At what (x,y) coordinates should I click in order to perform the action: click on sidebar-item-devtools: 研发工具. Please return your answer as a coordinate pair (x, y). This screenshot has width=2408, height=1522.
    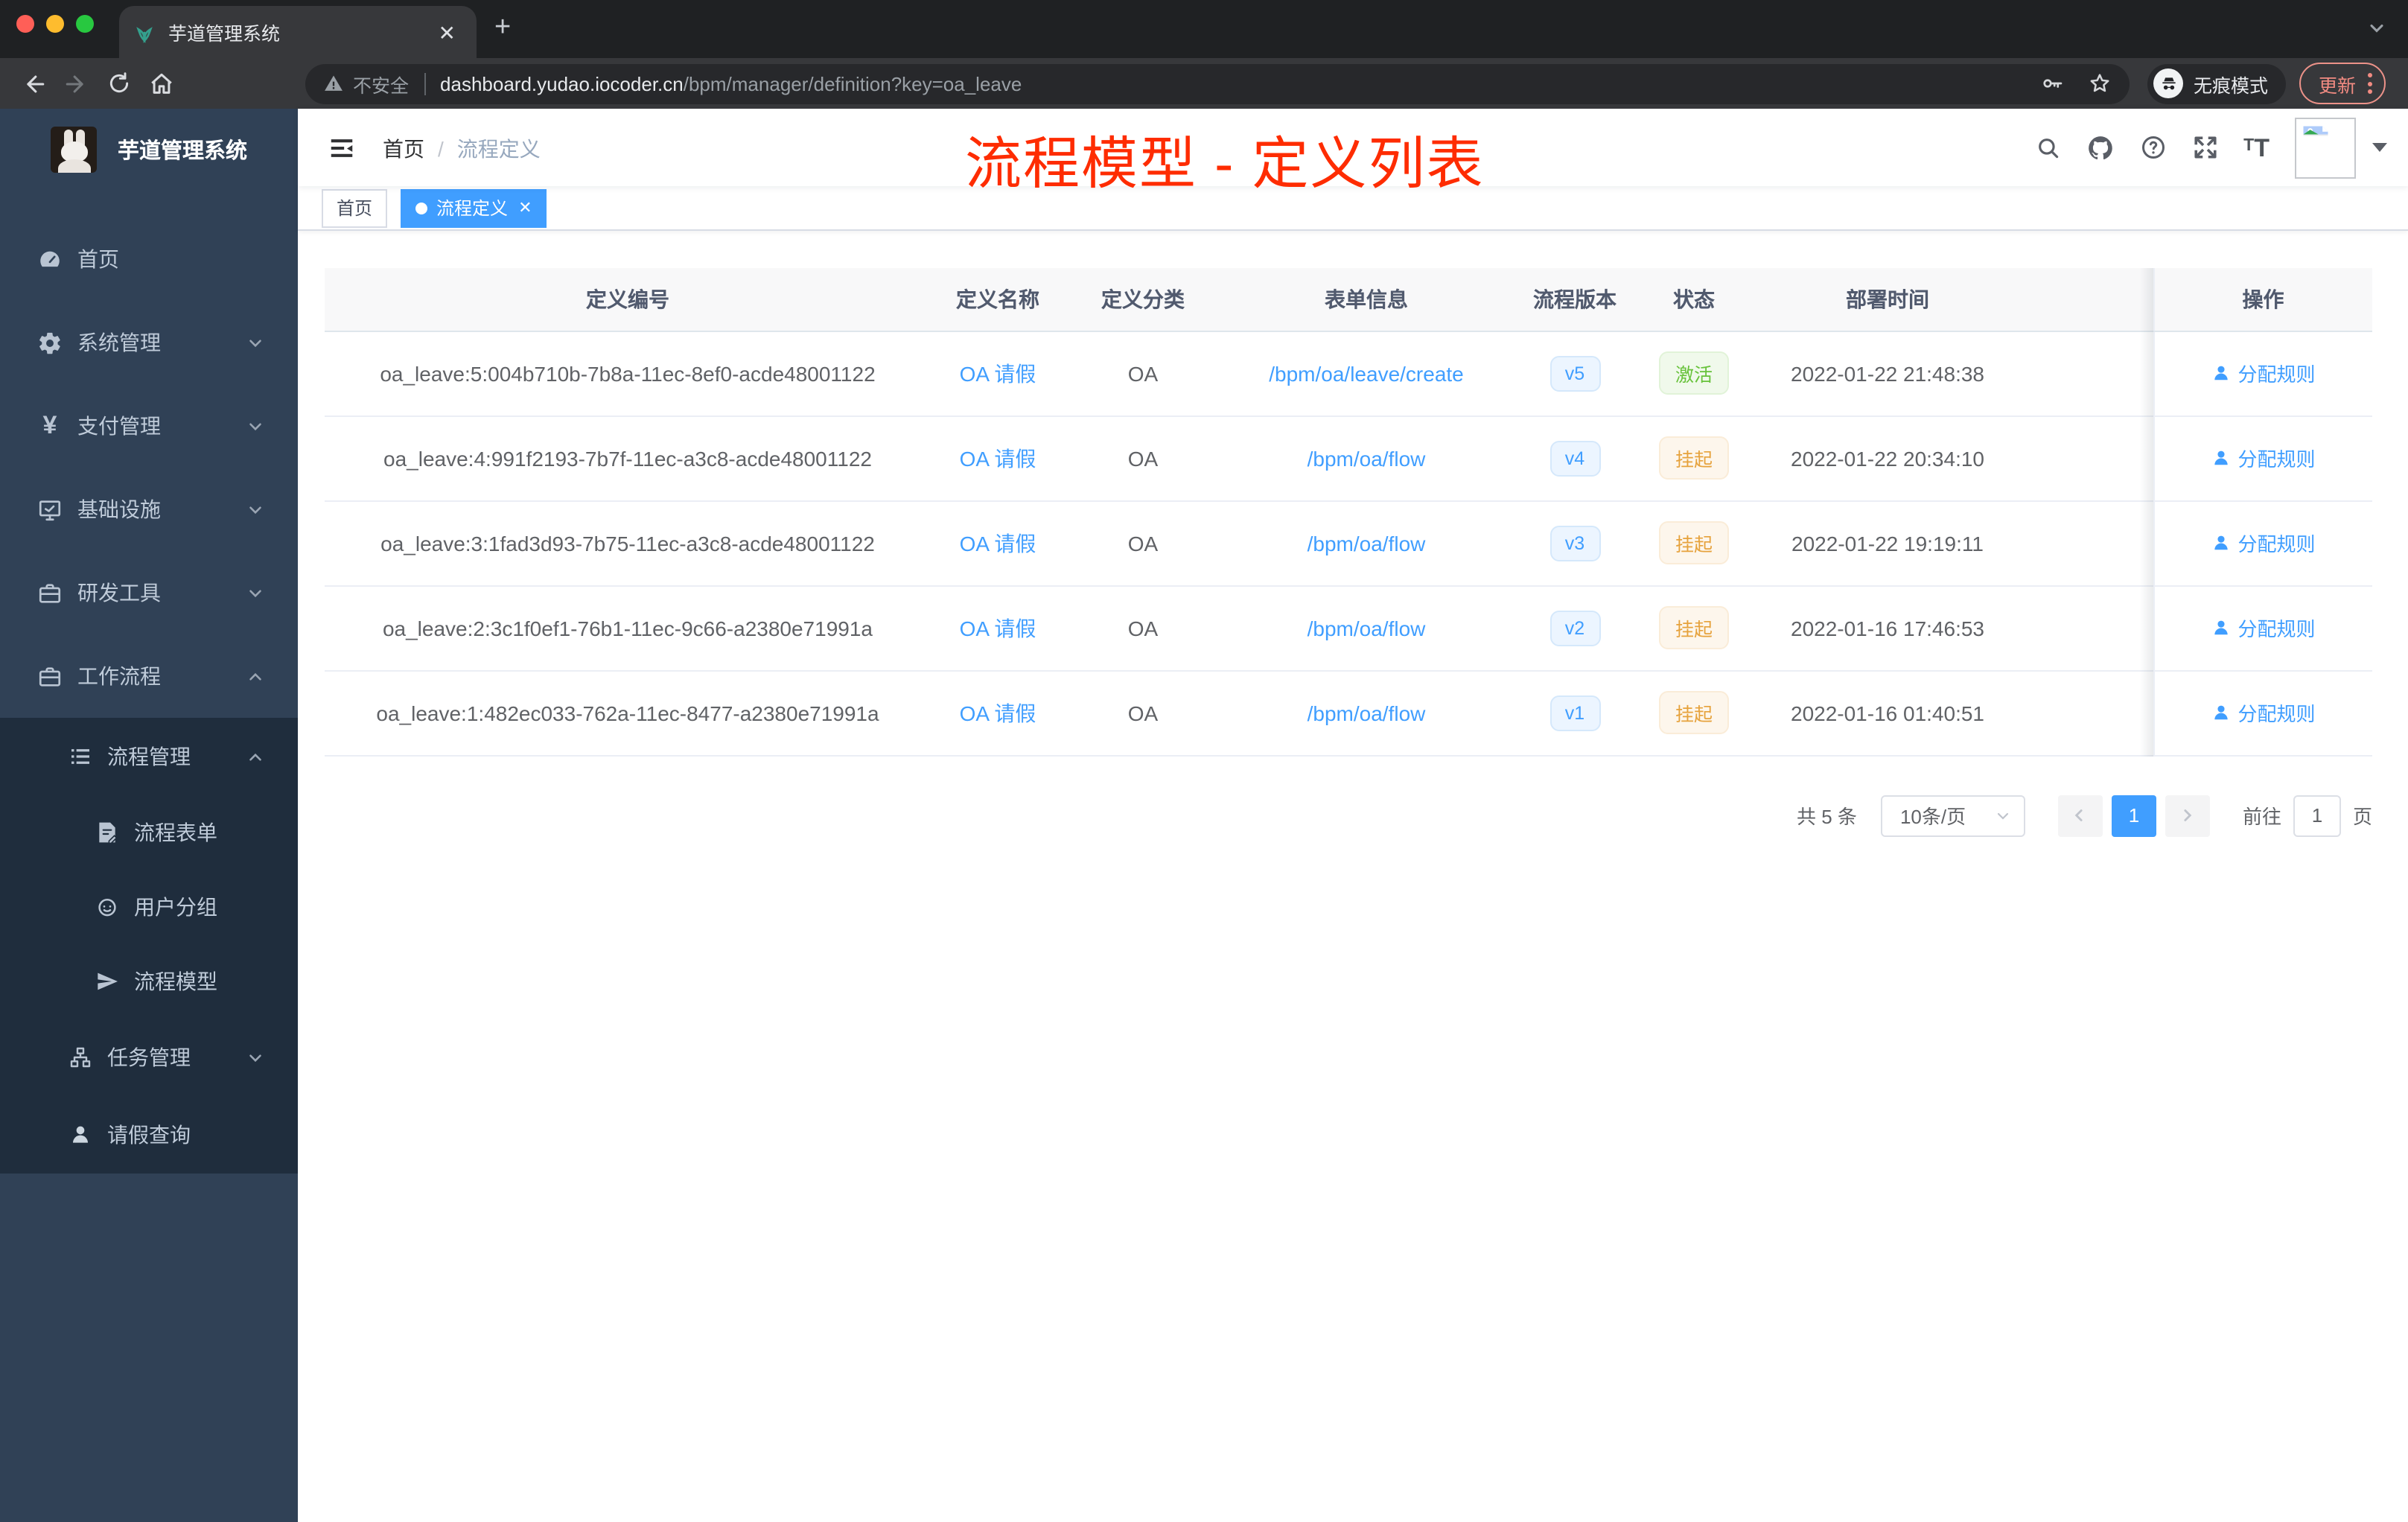
    Looking at the image, I should click on (149, 592).